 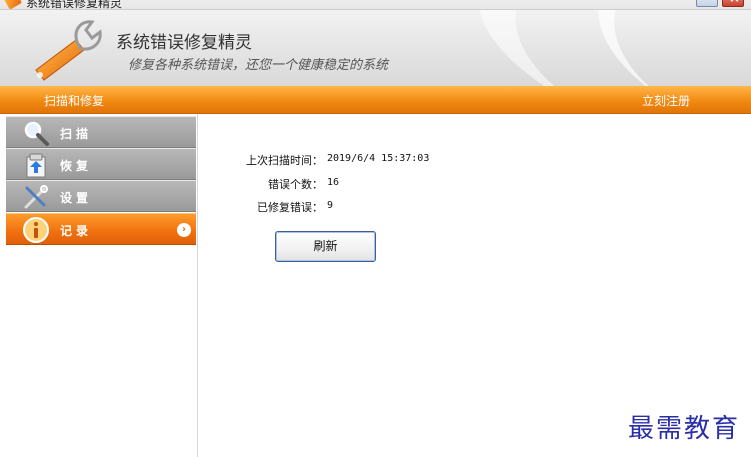 What do you see at coordinates (101, 229) in the screenshot?
I see `sidebar-item-records: 记录 ›` at bounding box center [101, 229].